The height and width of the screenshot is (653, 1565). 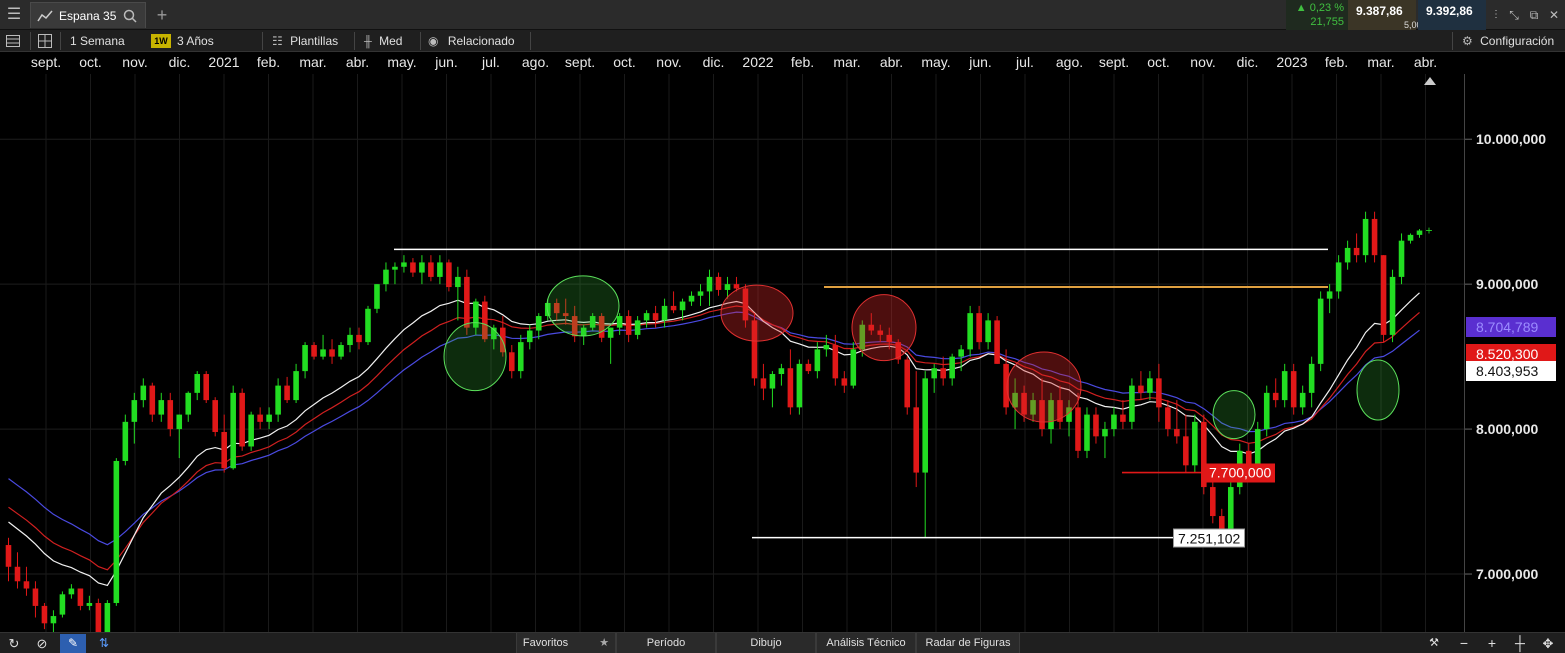 What do you see at coordinates (14, 643) in the screenshot?
I see `refresh-icon: ↻` at bounding box center [14, 643].